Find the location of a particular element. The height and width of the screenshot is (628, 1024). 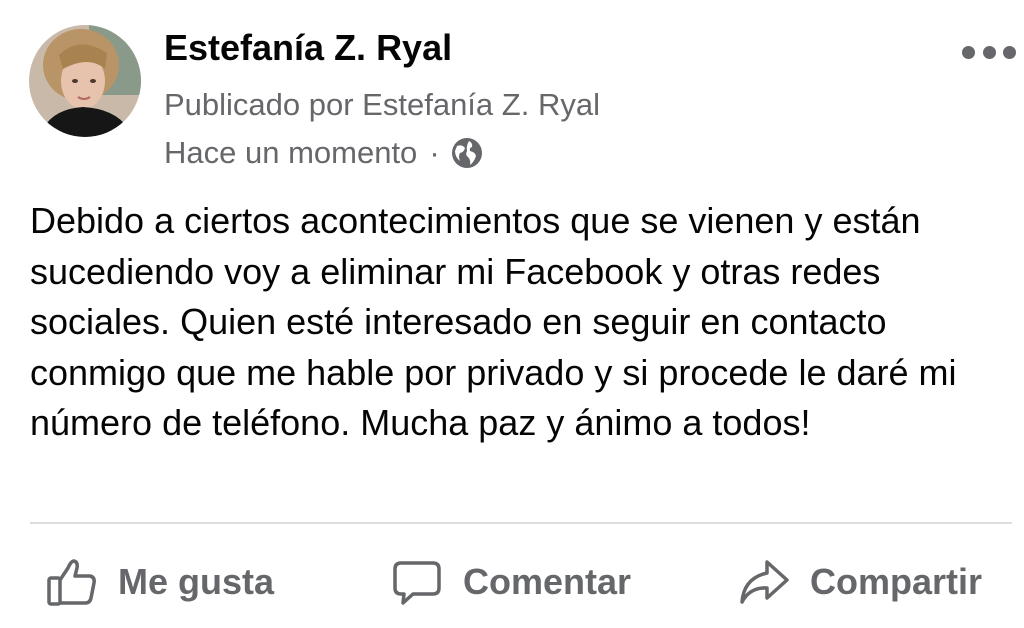

comment-button: Comentar is located at coordinates (511, 582).